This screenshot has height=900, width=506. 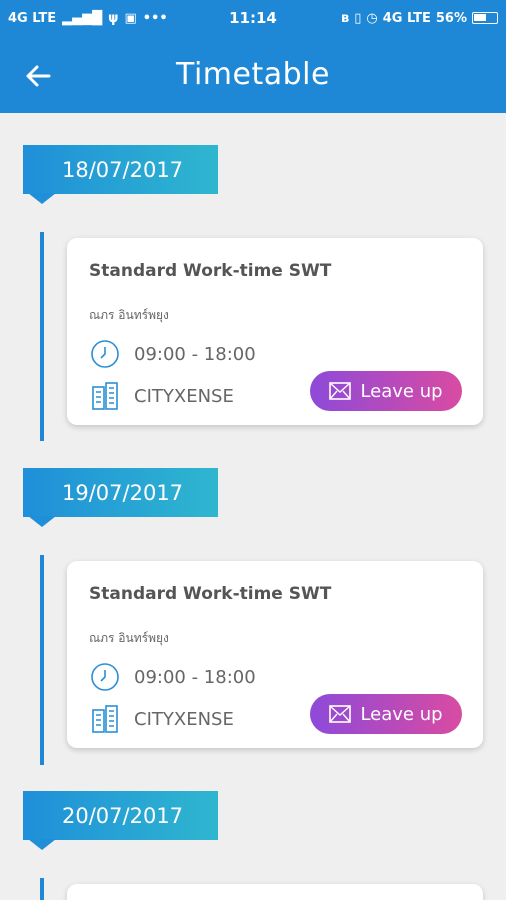 What do you see at coordinates (275, 892) in the screenshot?
I see `shift-card` at bounding box center [275, 892].